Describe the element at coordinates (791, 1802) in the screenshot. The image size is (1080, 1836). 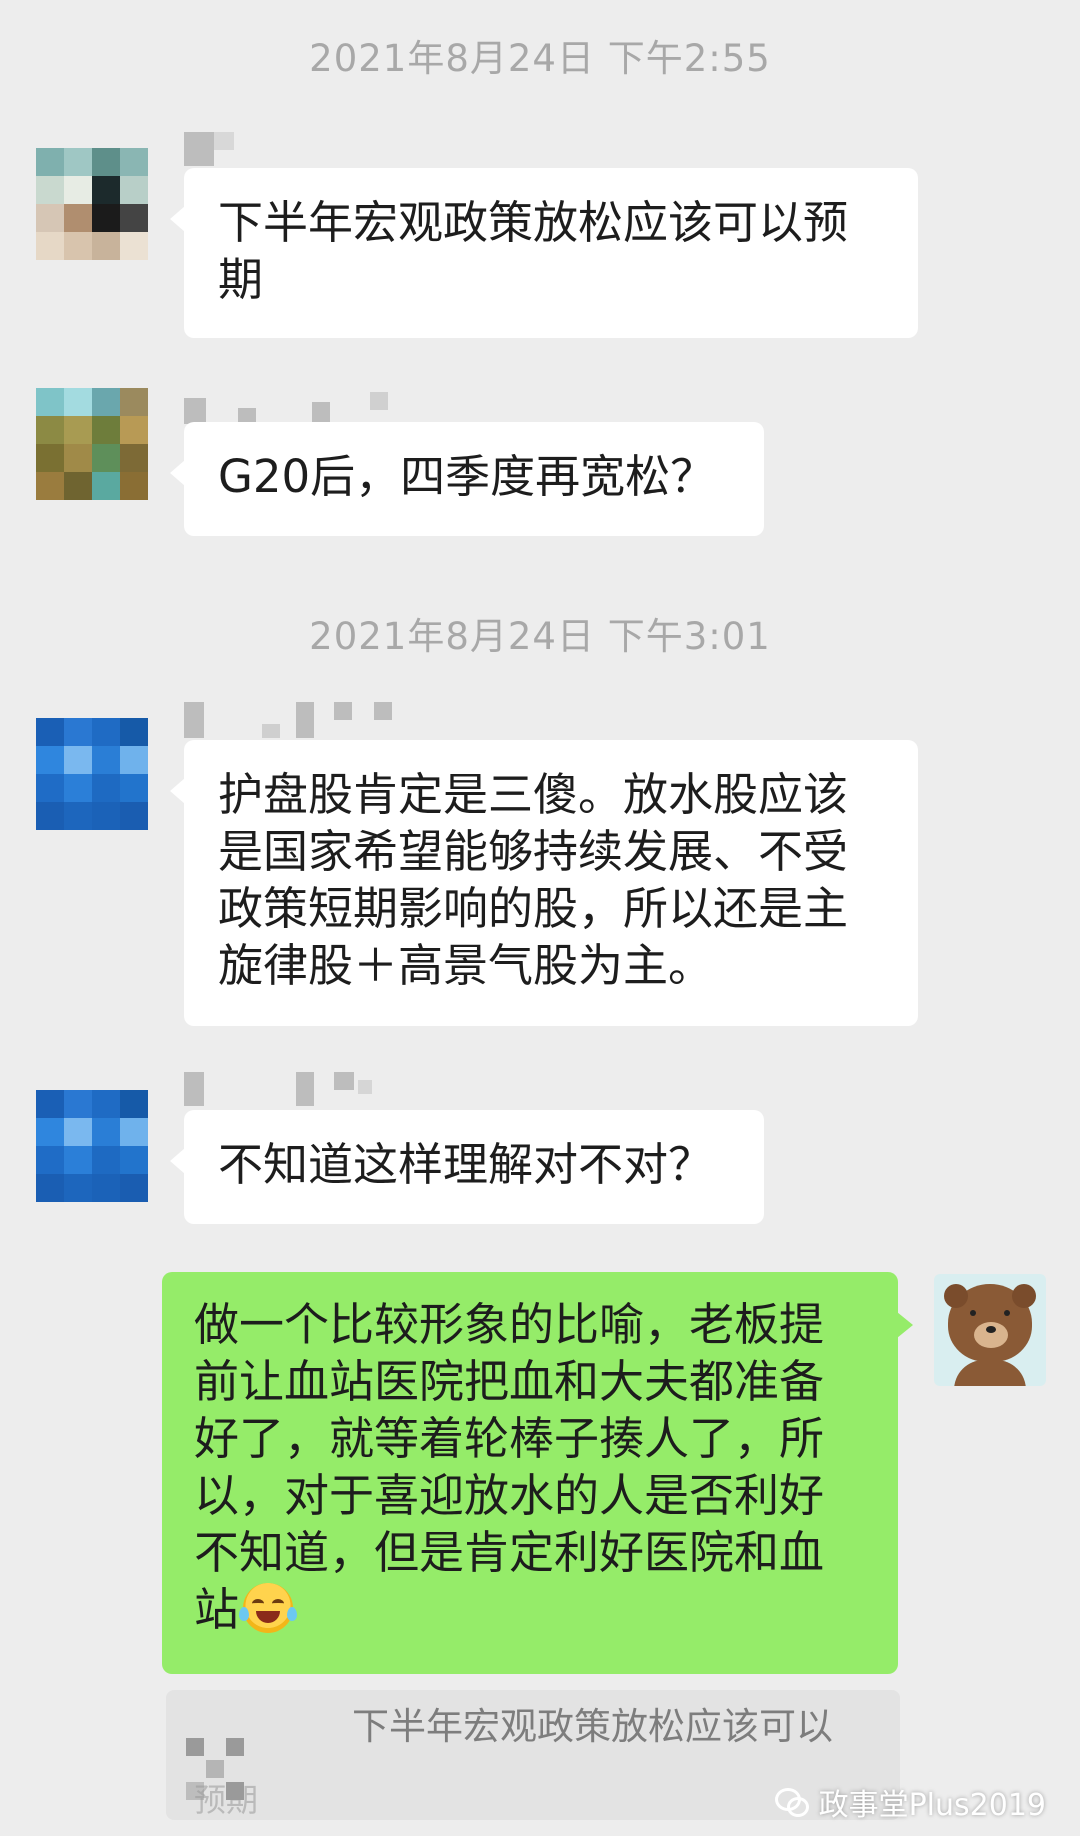
I see `wechat-logo-icon` at that location.